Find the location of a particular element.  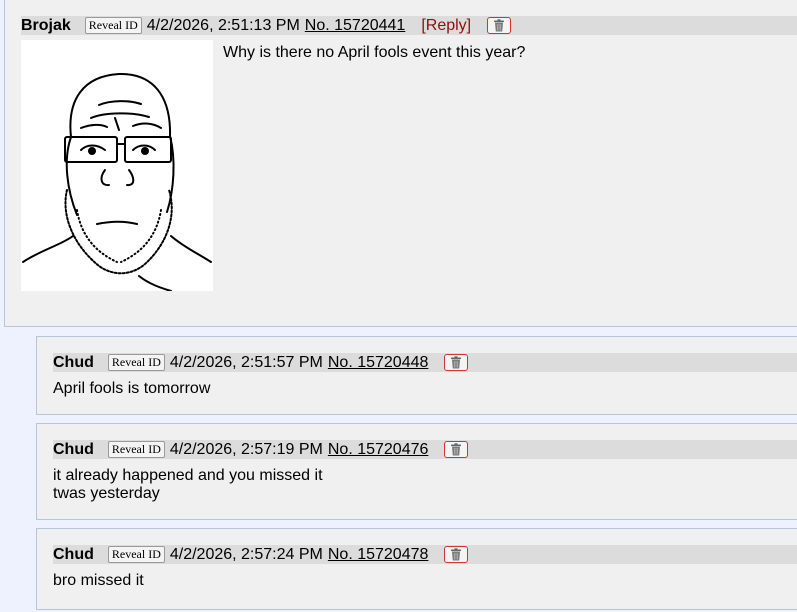

post-text-line: April fools is tomorrow is located at coordinates (132, 388).